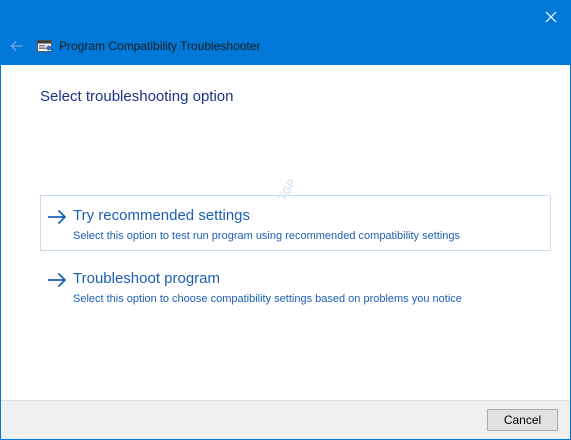 This screenshot has width=571, height=440. I want to click on back-arrow-icon, so click(16, 46).